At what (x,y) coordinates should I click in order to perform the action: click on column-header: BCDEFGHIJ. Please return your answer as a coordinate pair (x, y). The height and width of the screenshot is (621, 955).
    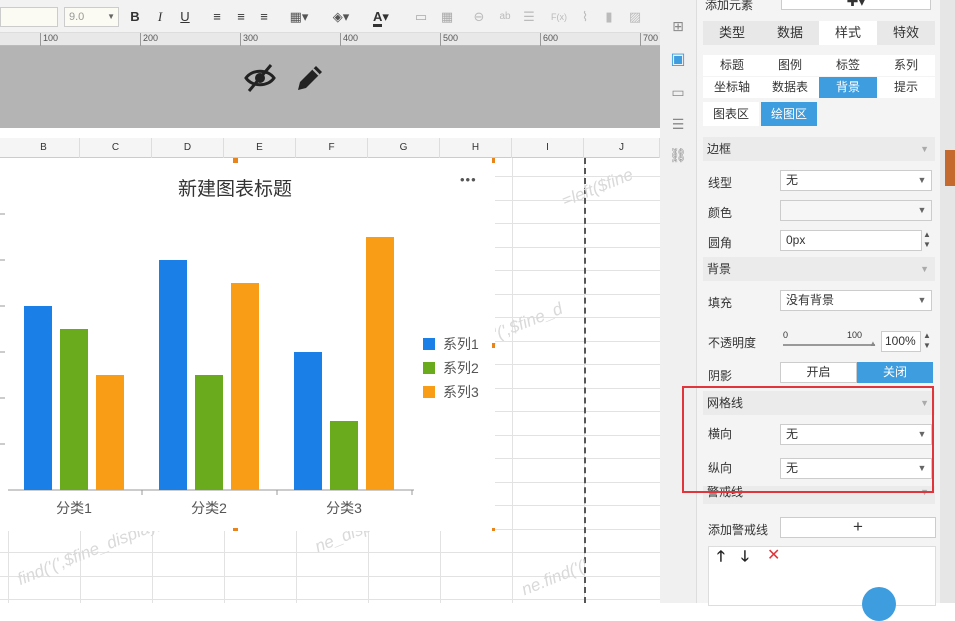
    Looking at the image, I should click on (330, 148).